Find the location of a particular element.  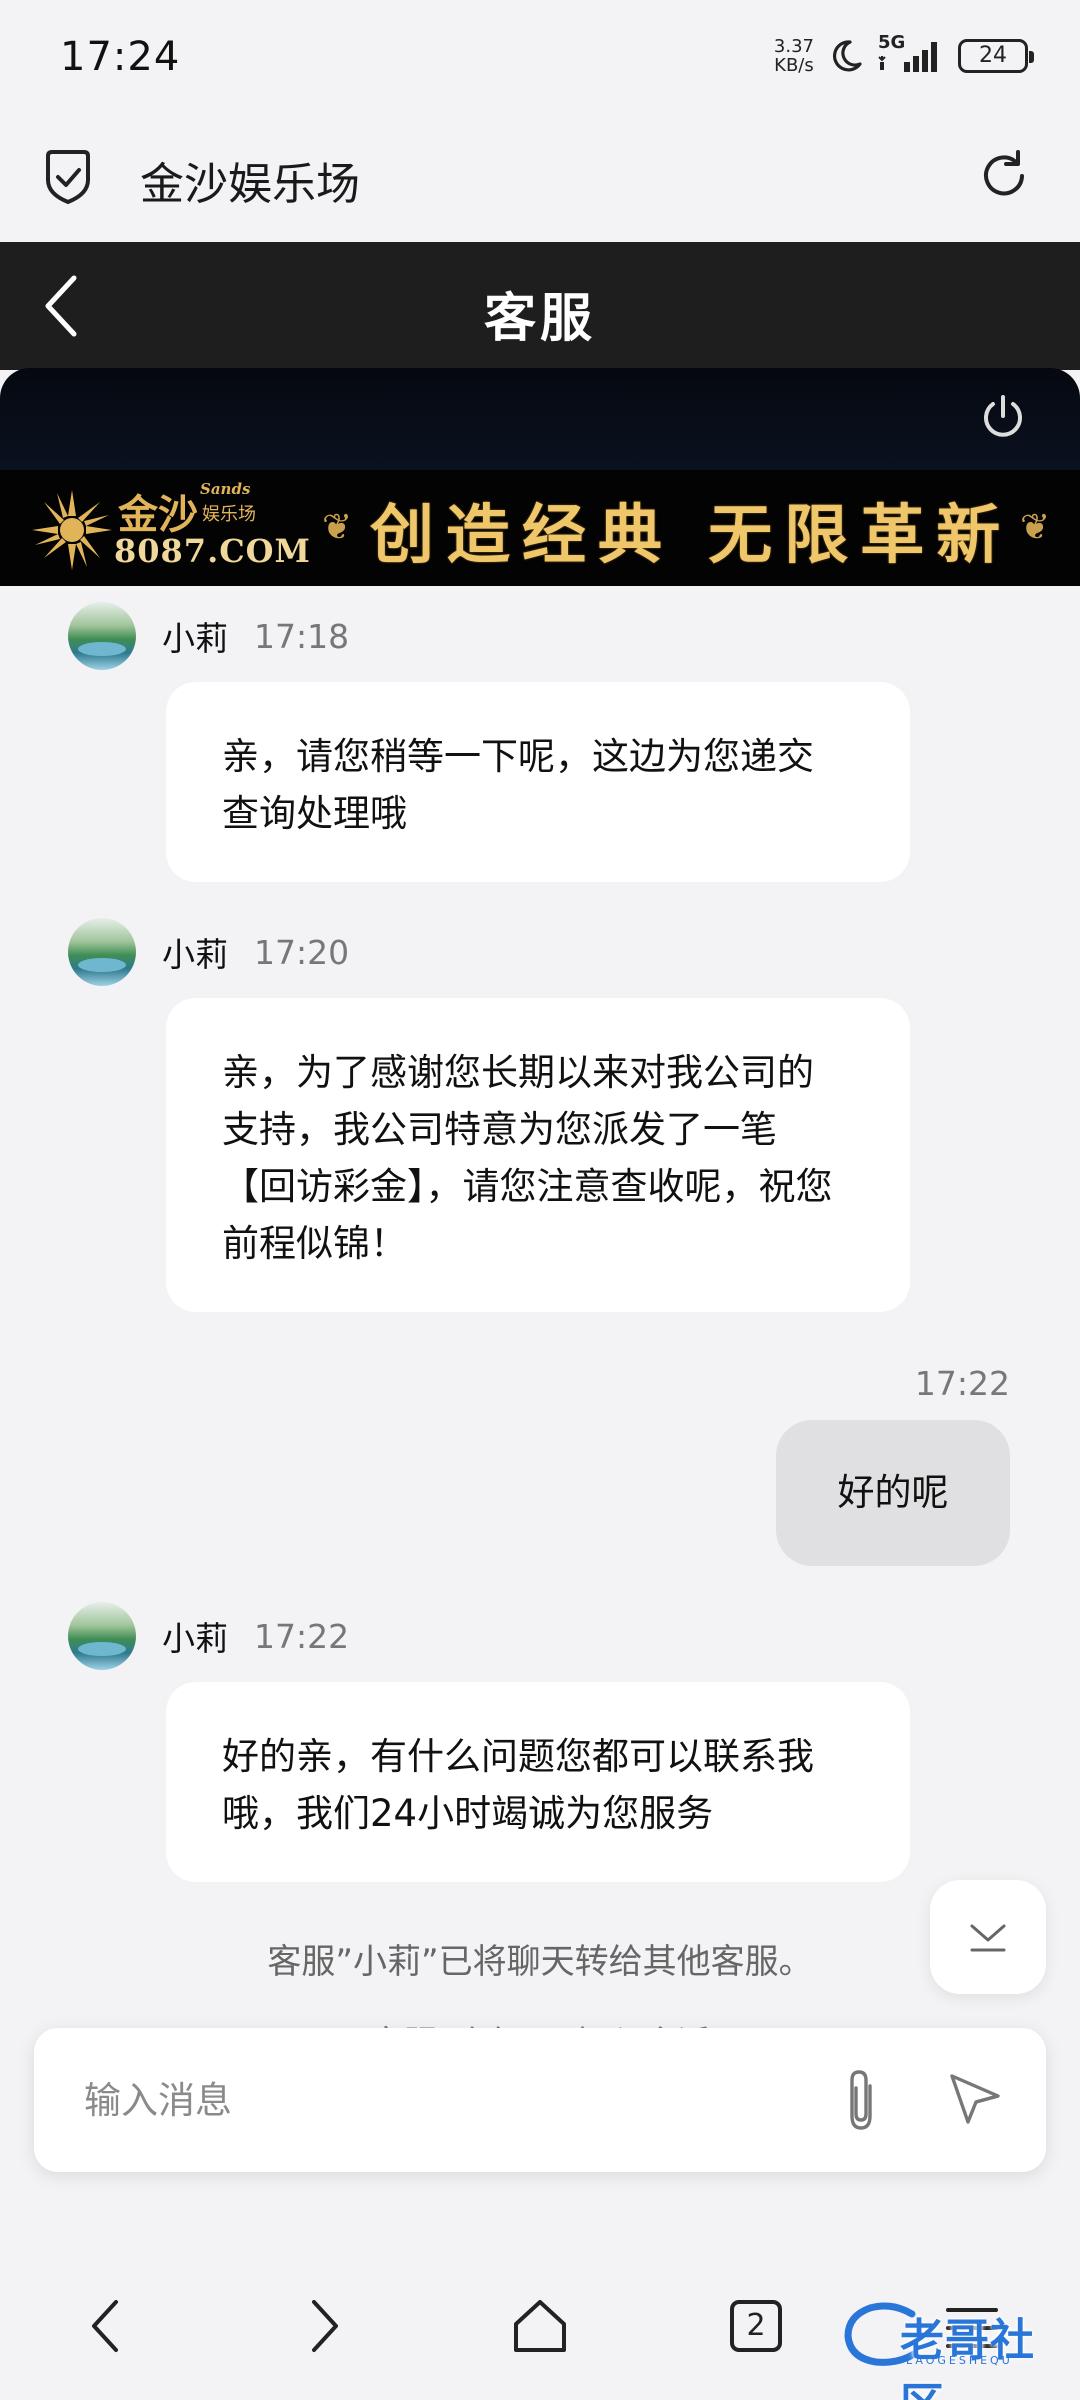

signal-icon: 5G is located at coordinates (911, 54).